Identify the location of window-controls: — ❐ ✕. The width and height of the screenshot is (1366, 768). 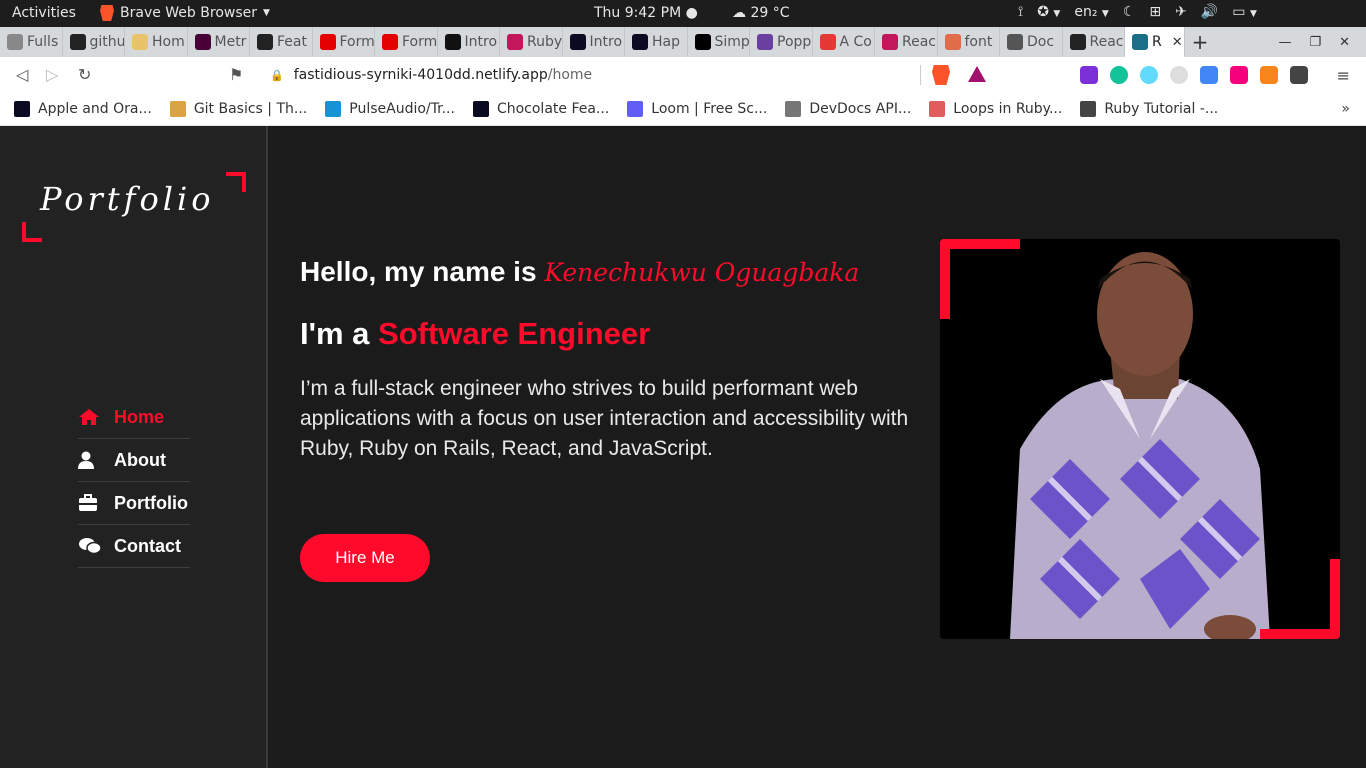
(1322, 42).